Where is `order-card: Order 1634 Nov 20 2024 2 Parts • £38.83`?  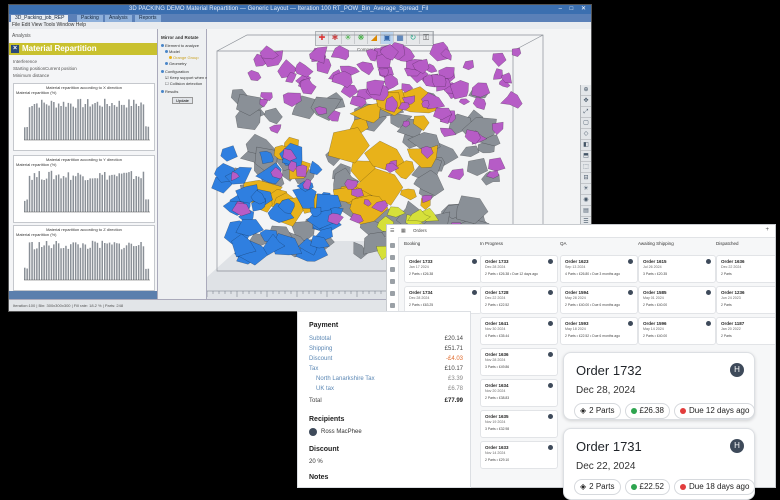 order-card: Order 1634 Nov 20 2024 2 Parts • £38.83 is located at coordinates (519, 393).